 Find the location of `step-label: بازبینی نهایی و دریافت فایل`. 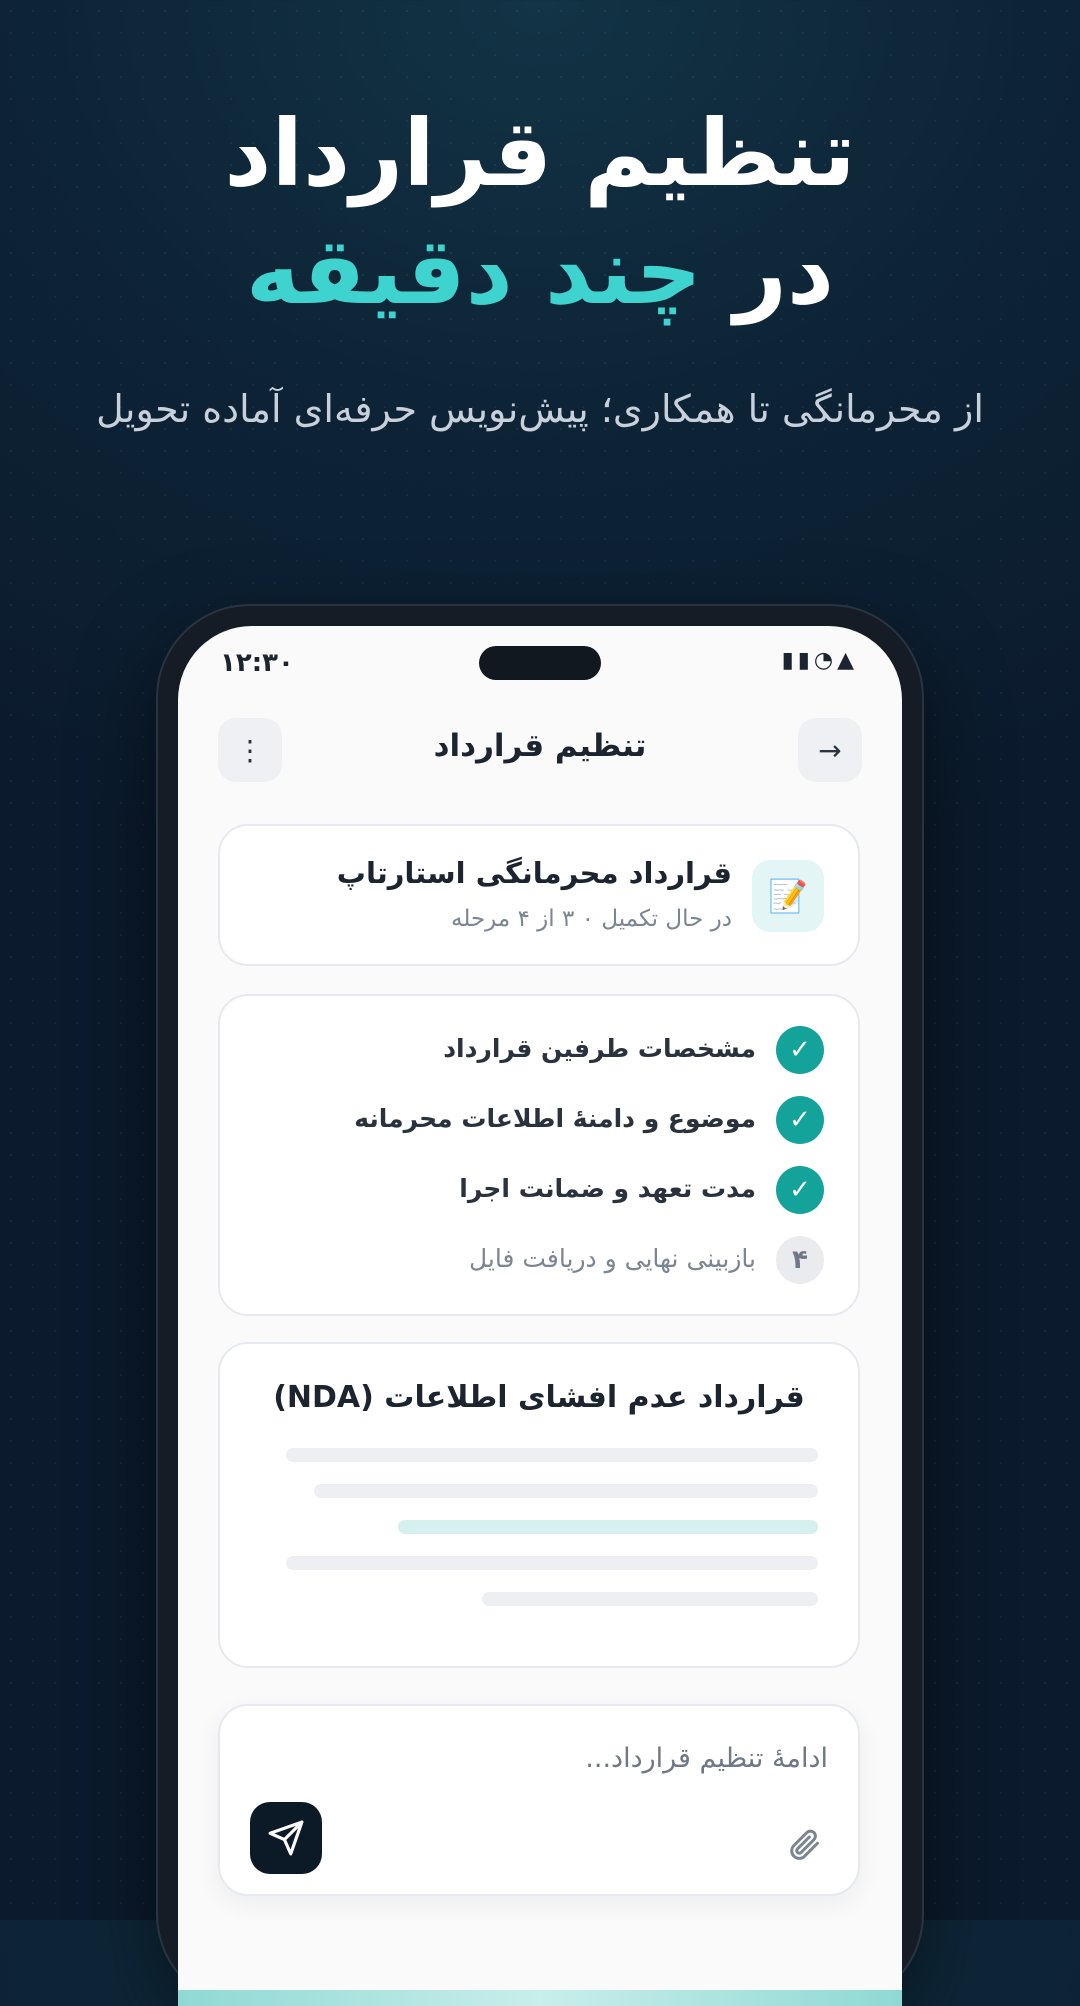

step-label: بازبینی نهایی و دریافت فایل is located at coordinates (612, 1258).